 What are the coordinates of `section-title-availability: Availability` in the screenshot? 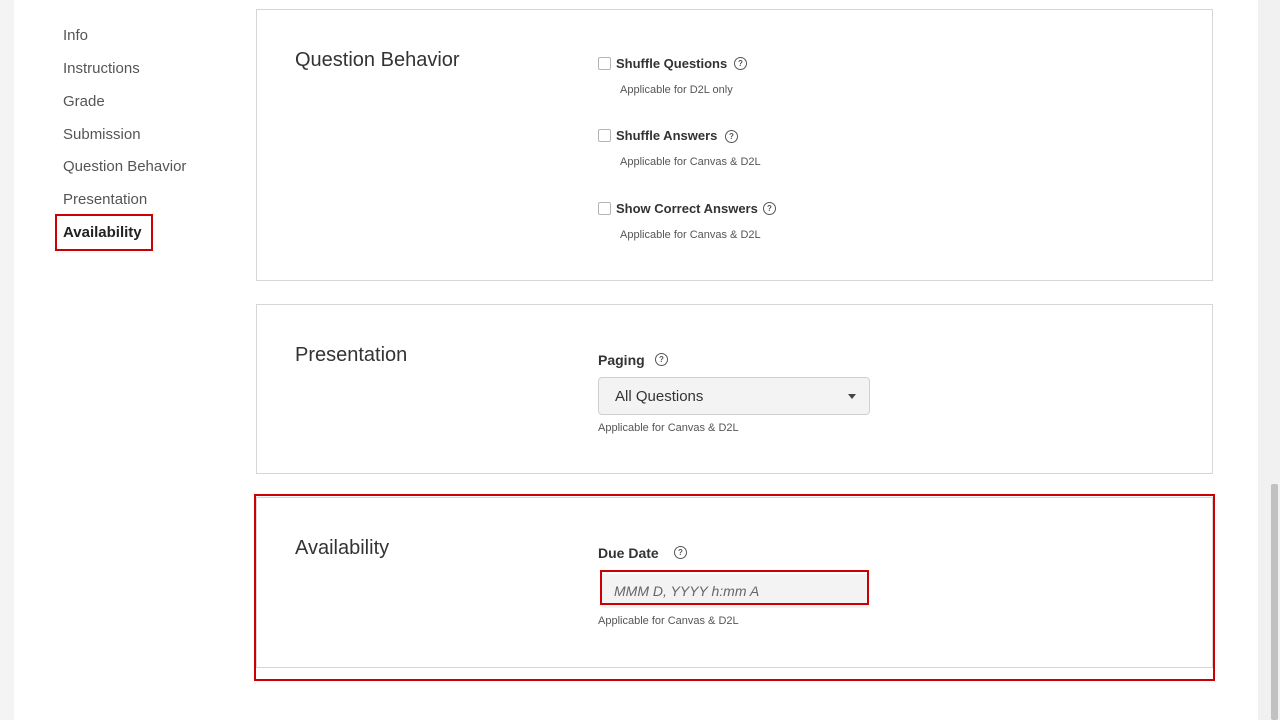 It's located at (342, 548).